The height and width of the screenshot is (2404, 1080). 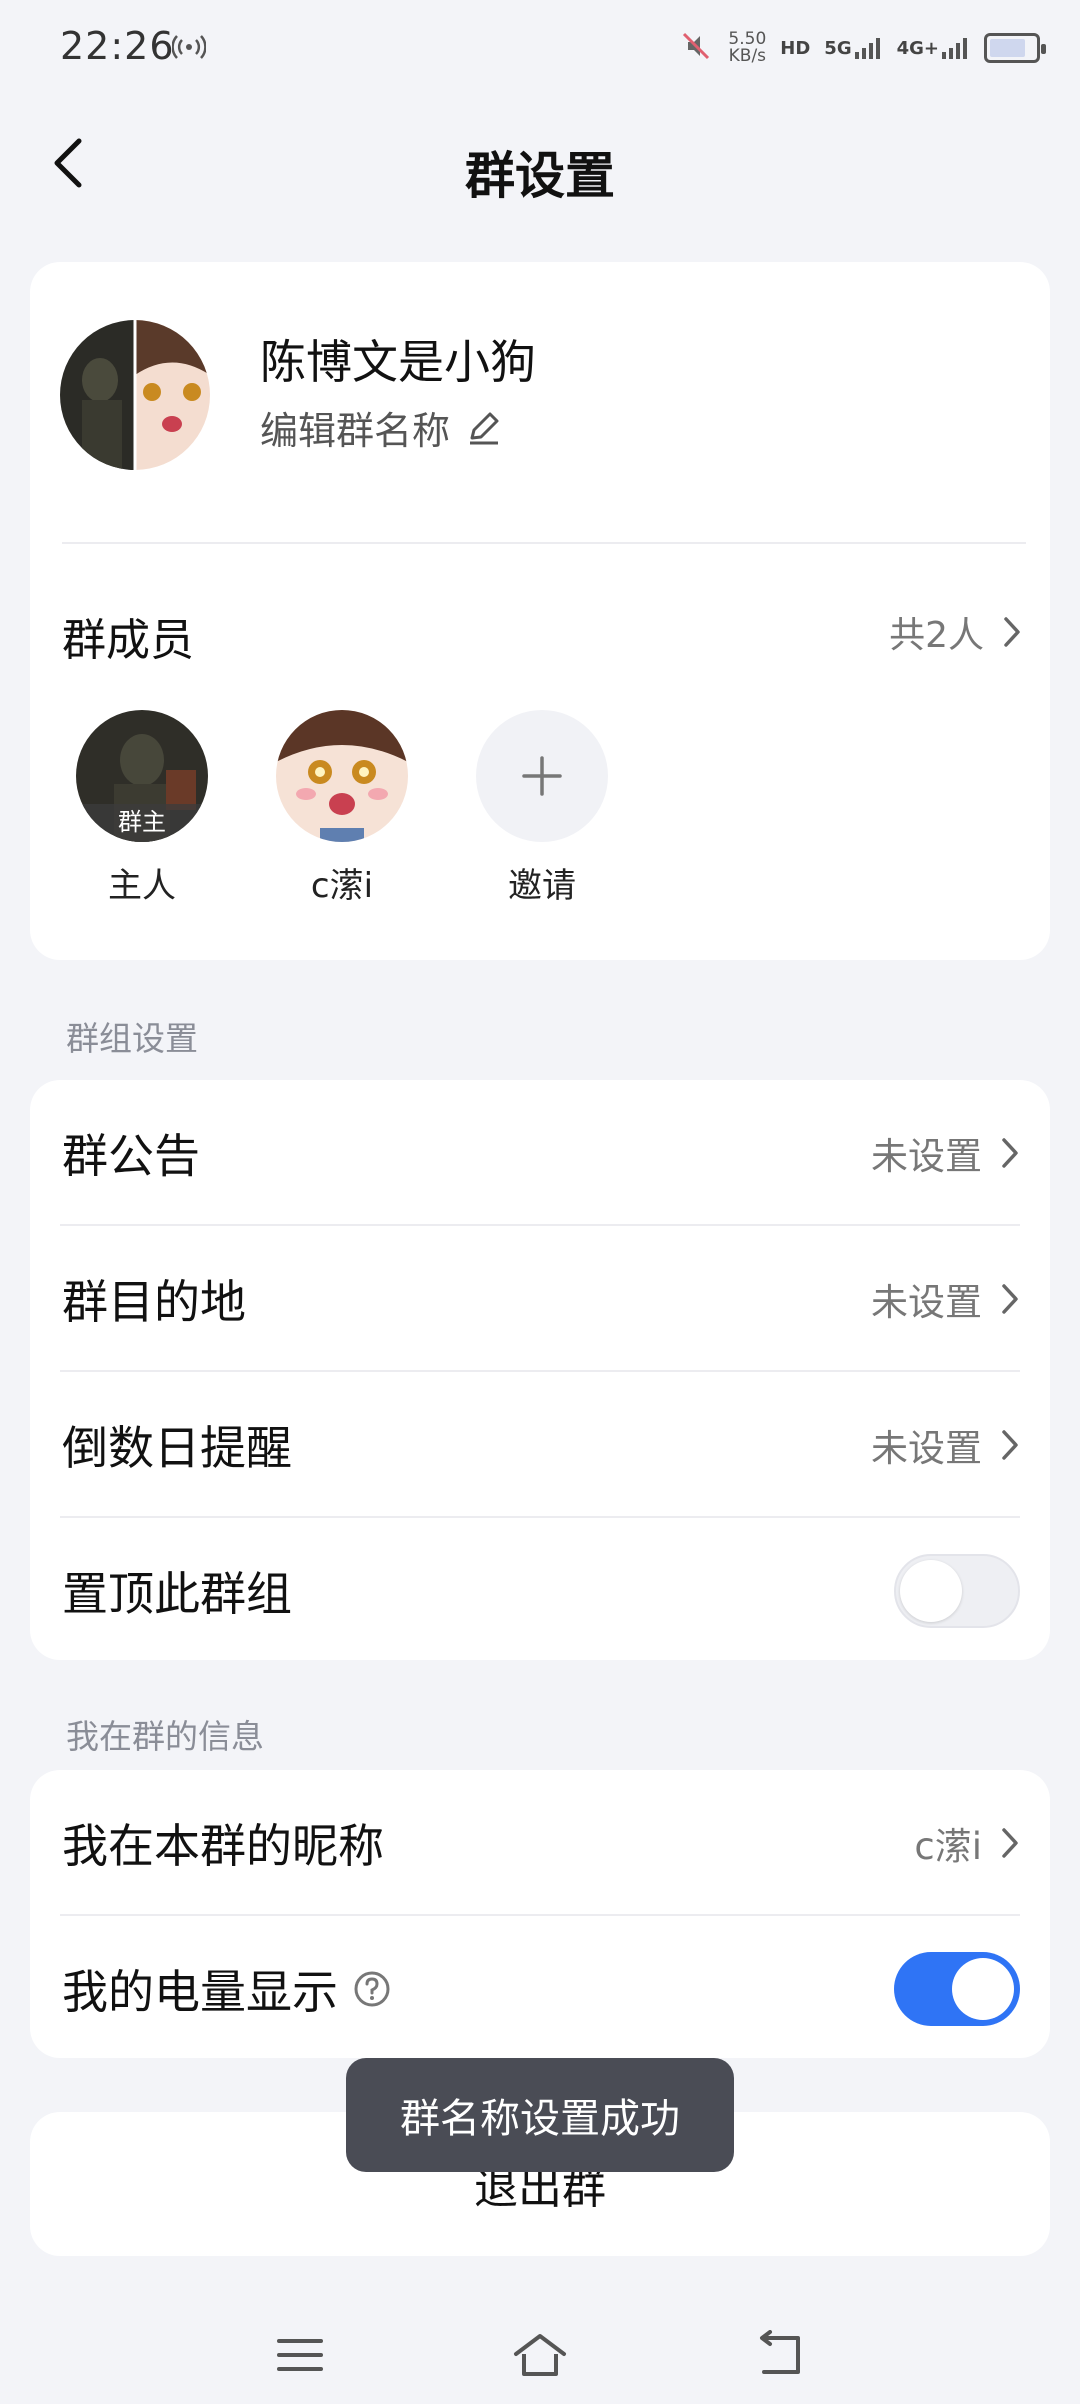 I want to click on app-header: 群设置, so click(x=540, y=165).